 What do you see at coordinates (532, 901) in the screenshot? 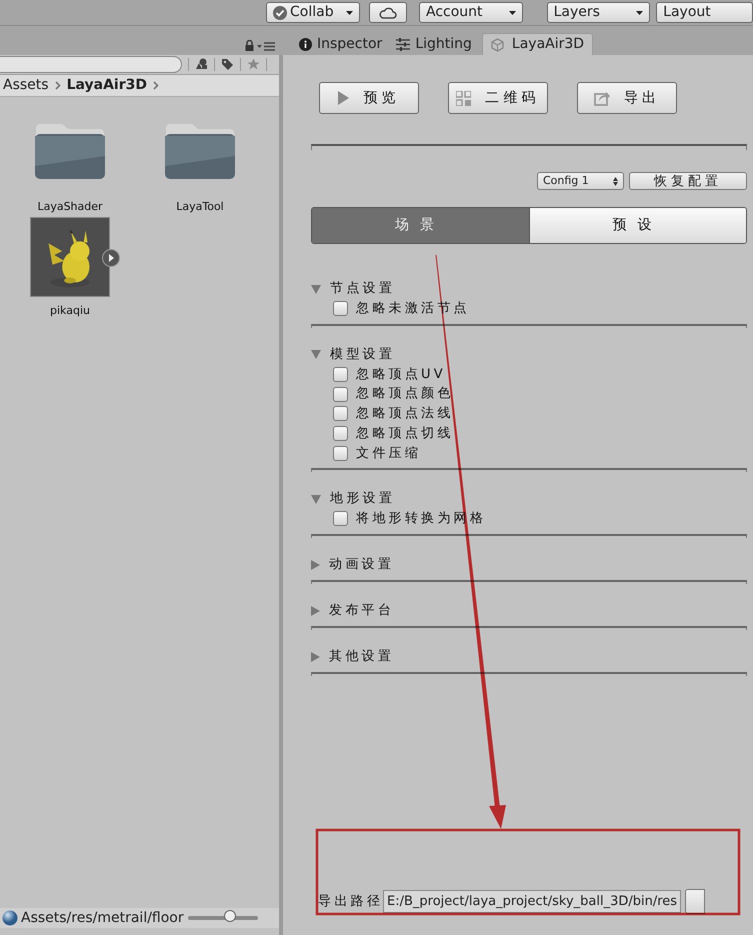
I see `export-path-field: E:/B_project/laya_project/sky_ball_3D/bin/res` at bounding box center [532, 901].